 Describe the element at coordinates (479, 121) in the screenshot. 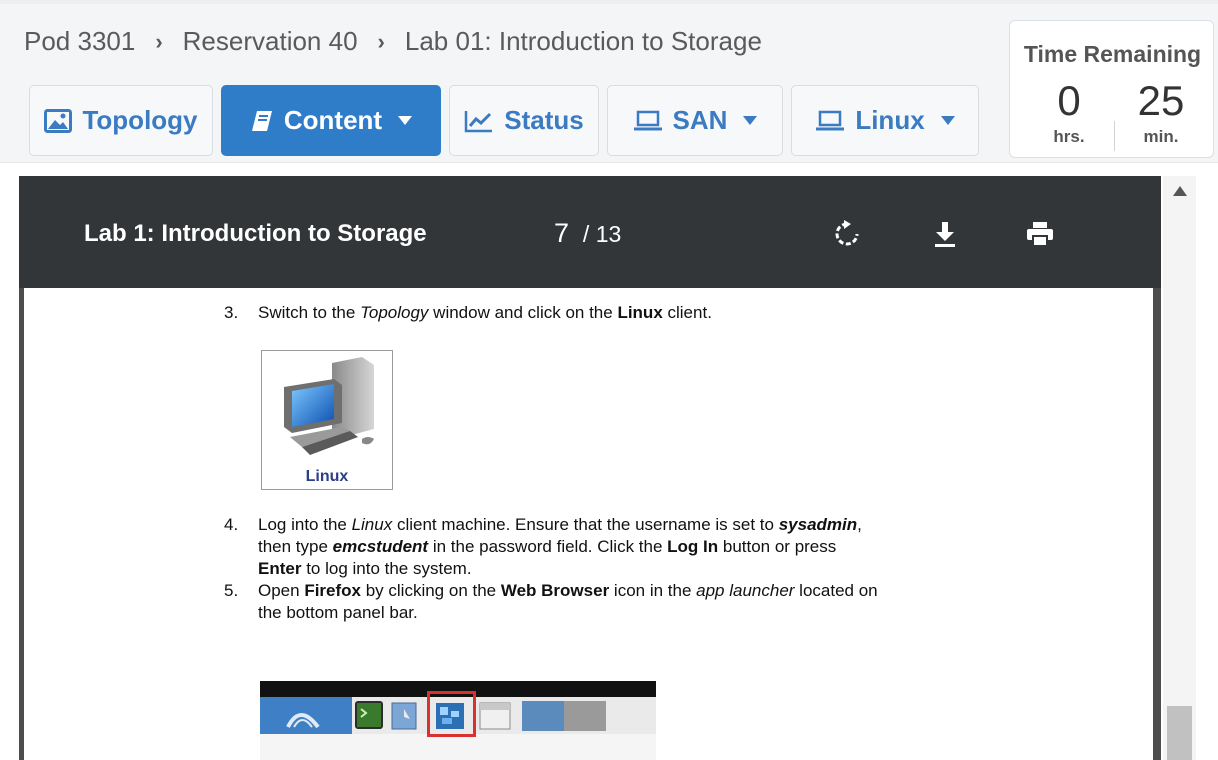

I see `line-chart-icon` at that location.